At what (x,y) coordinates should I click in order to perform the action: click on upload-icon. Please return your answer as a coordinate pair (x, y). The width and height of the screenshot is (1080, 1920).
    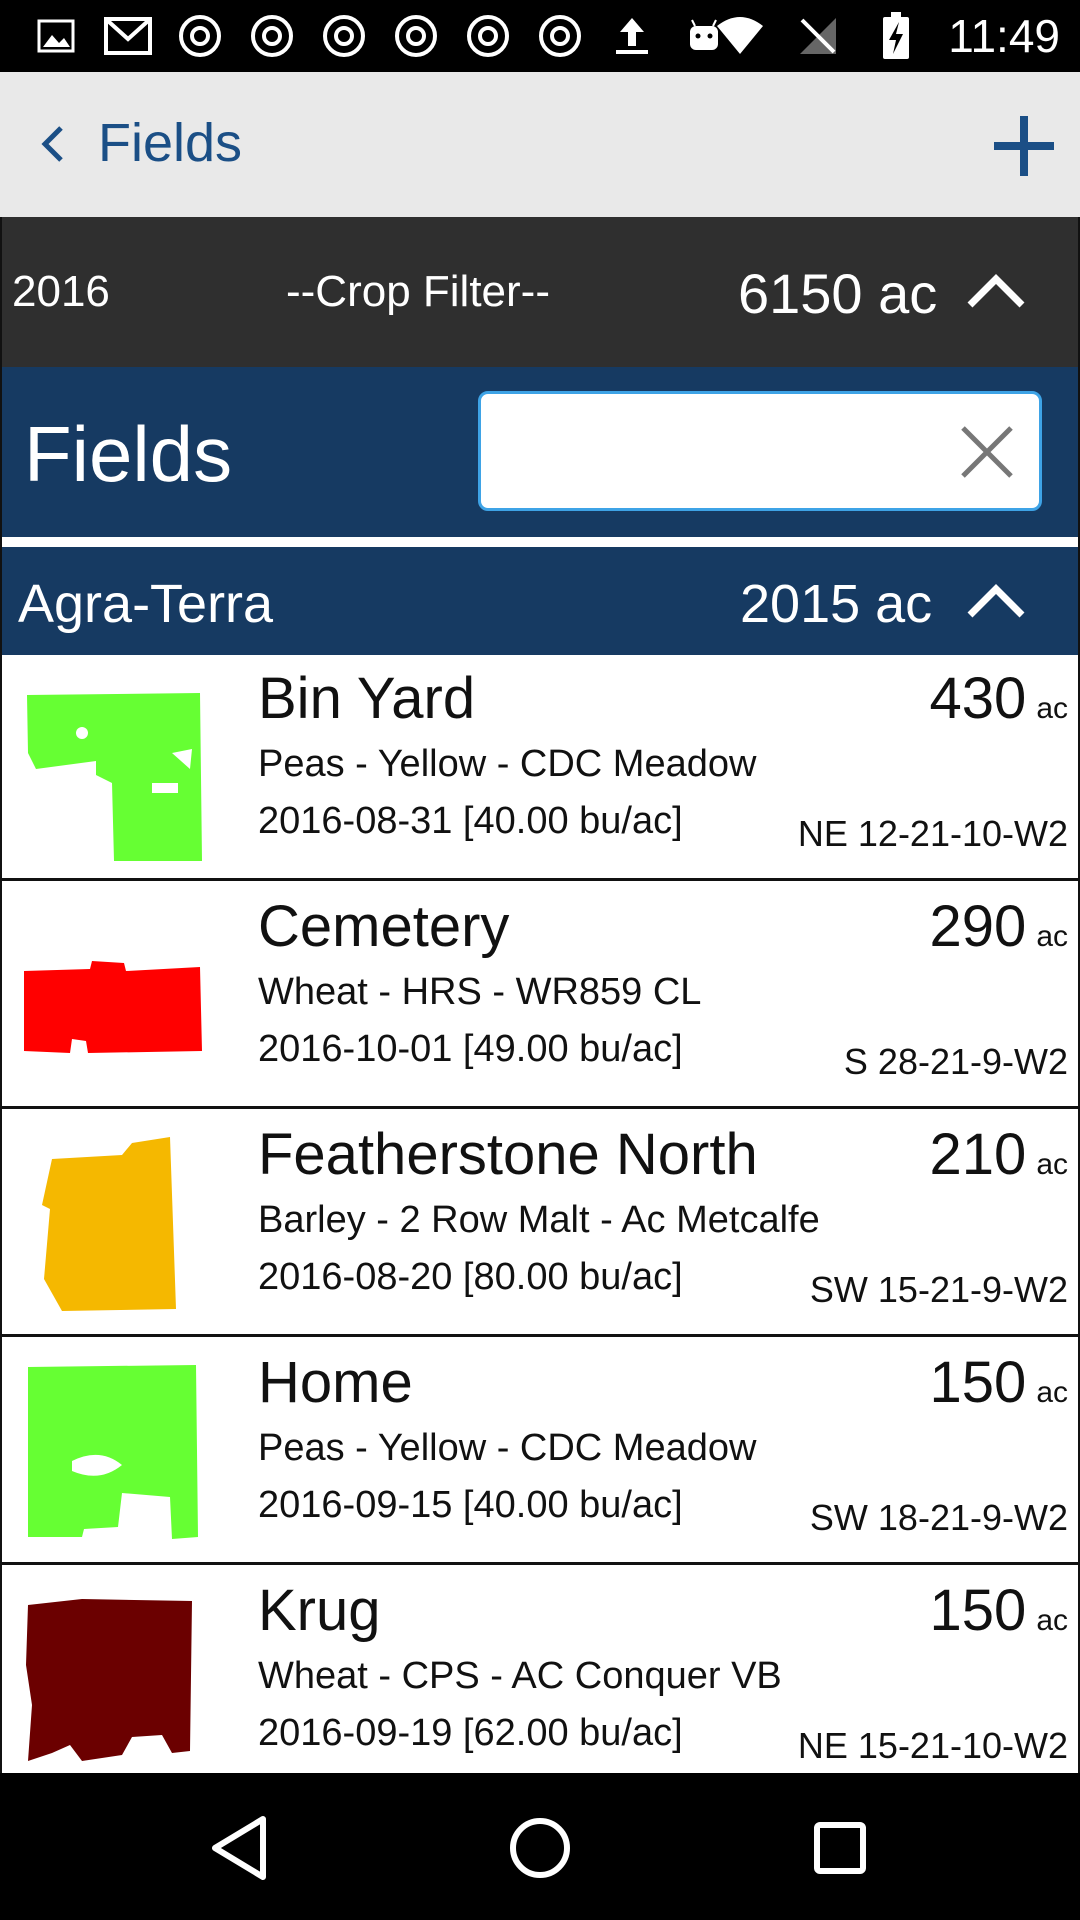
    Looking at the image, I should click on (632, 36).